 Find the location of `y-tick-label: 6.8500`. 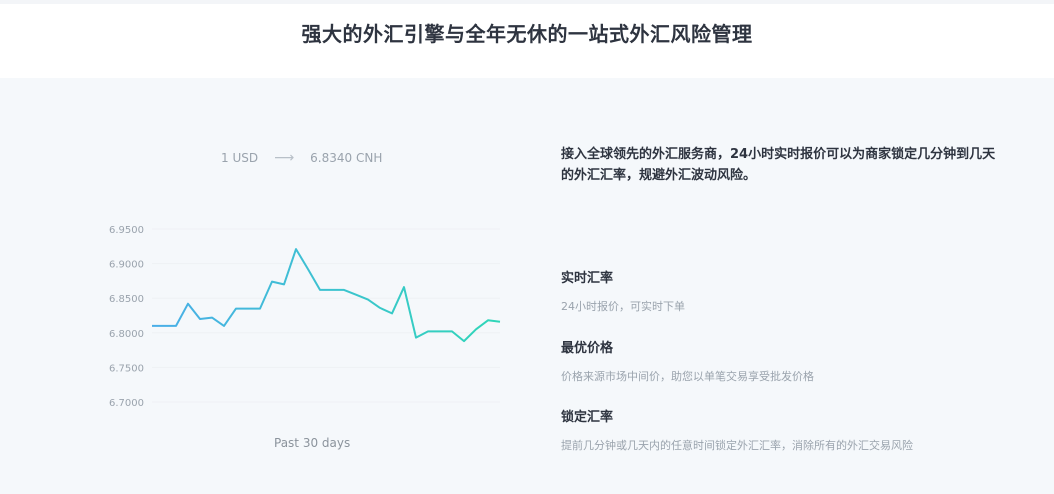

y-tick-label: 6.8500 is located at coordinates (126, 299).